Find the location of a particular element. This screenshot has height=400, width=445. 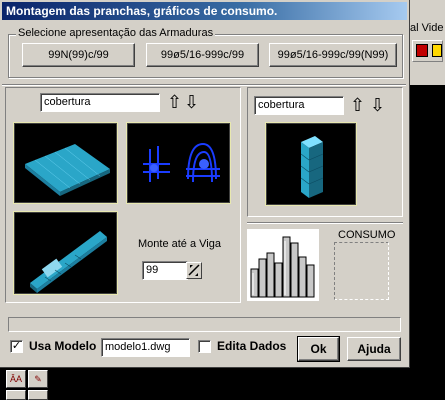

building-chart-icon is located at coordinates (283, 265).